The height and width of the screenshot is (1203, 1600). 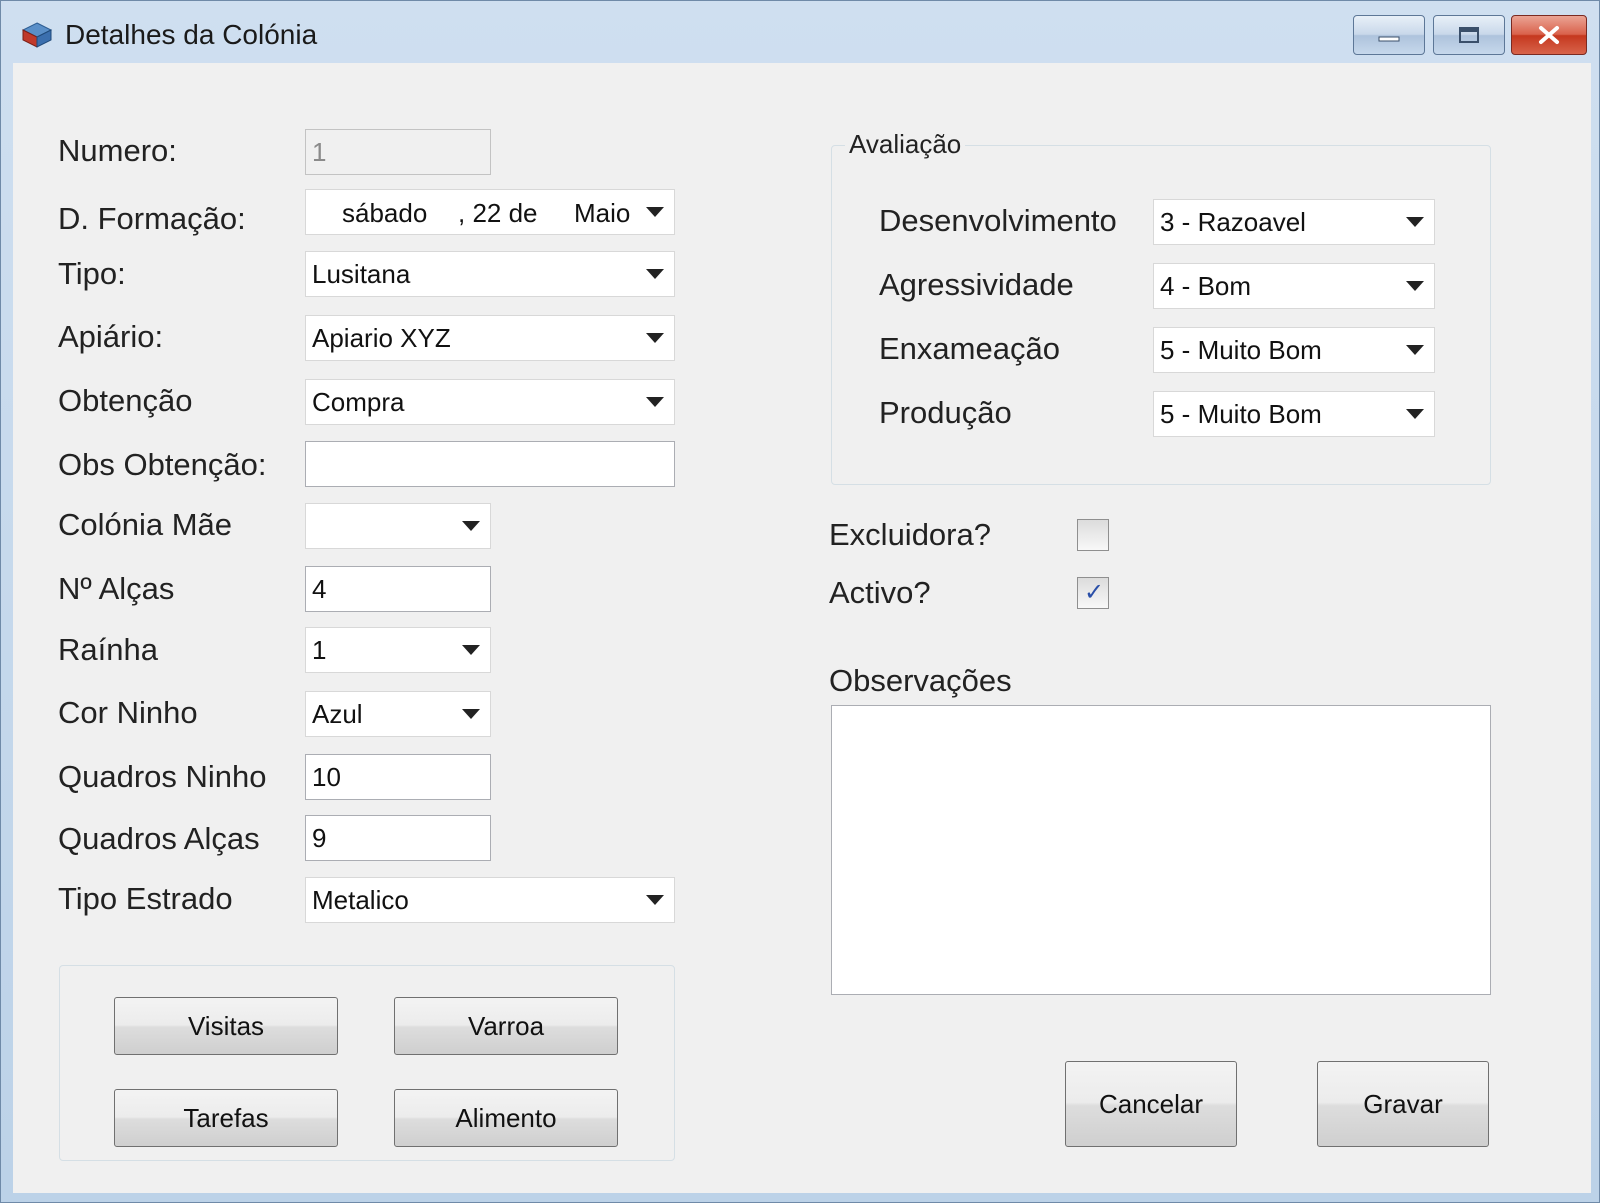 What do you see at coordinates (108, 649) in the screenshot?
I see `rainha-label: Raínha` at bounding box center [108, 649].